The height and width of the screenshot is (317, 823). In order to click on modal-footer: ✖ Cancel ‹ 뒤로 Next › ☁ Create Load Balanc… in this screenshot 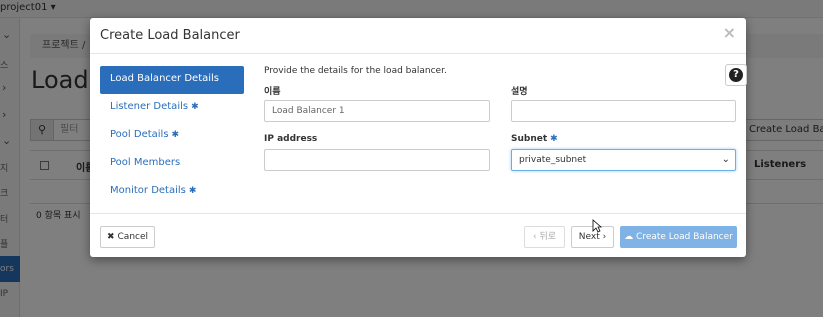, I will do `click(418, 235)`.